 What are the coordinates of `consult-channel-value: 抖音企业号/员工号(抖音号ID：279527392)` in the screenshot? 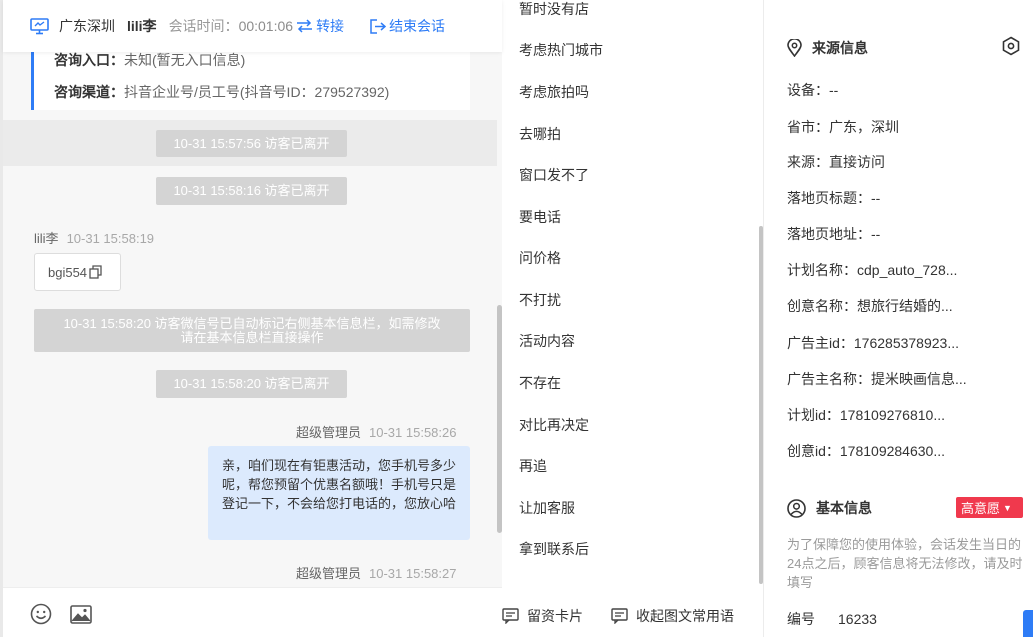 It's located at (257, 92).